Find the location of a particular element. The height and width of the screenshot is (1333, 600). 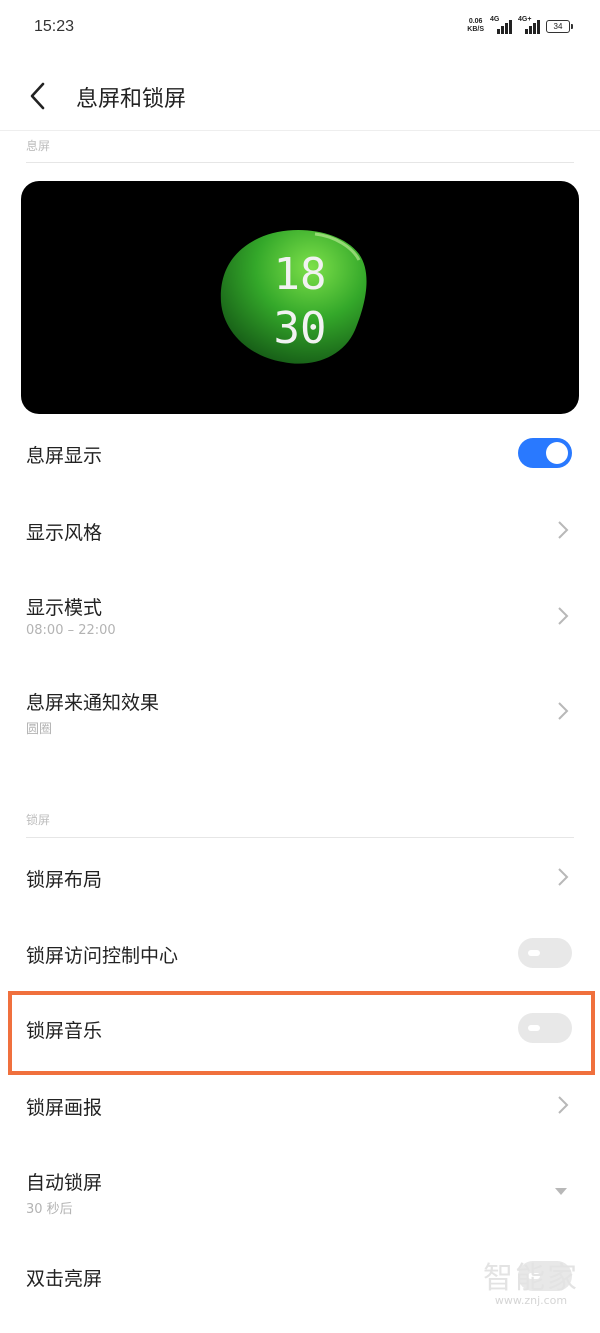

row-subtitle: 圆圈 is located at coordinates (39, 729).